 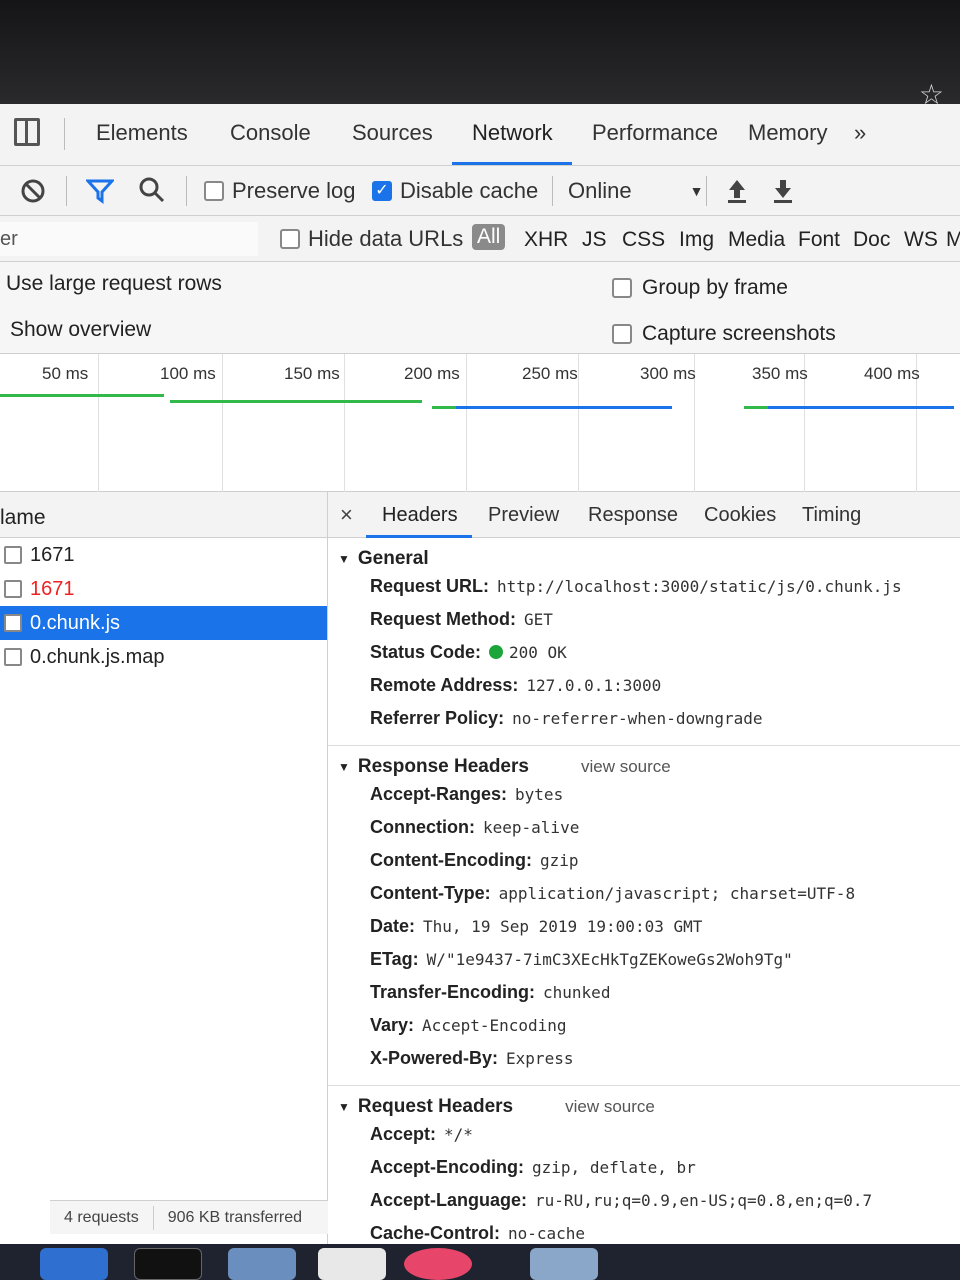 I want to click on tab-cookies: Cookies, so click(x=740, y=515).